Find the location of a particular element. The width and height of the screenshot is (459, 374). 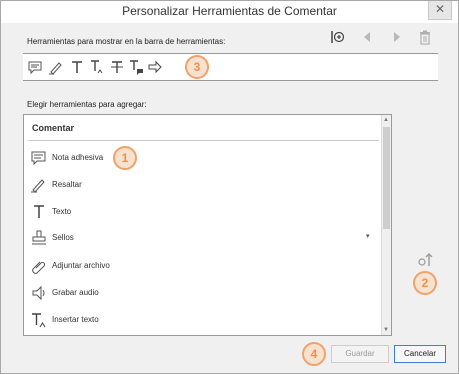

group-header: Comentar is located at coordinates (53, 128).